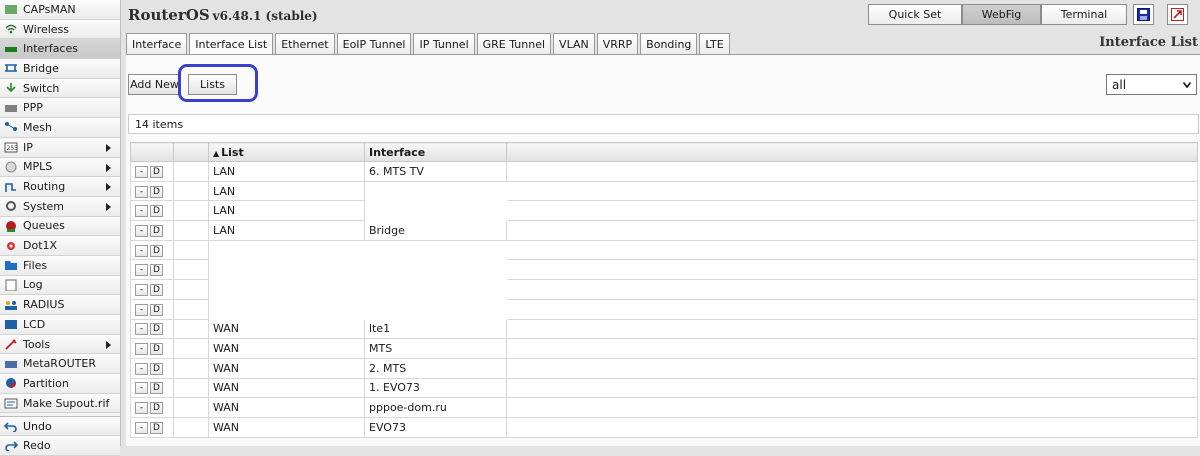 The width and height of the screenshot is (1200, 456). Describe the element at coordinates (60, 206) in the screenshot. I see `sidebar-item-system: System` at that location.